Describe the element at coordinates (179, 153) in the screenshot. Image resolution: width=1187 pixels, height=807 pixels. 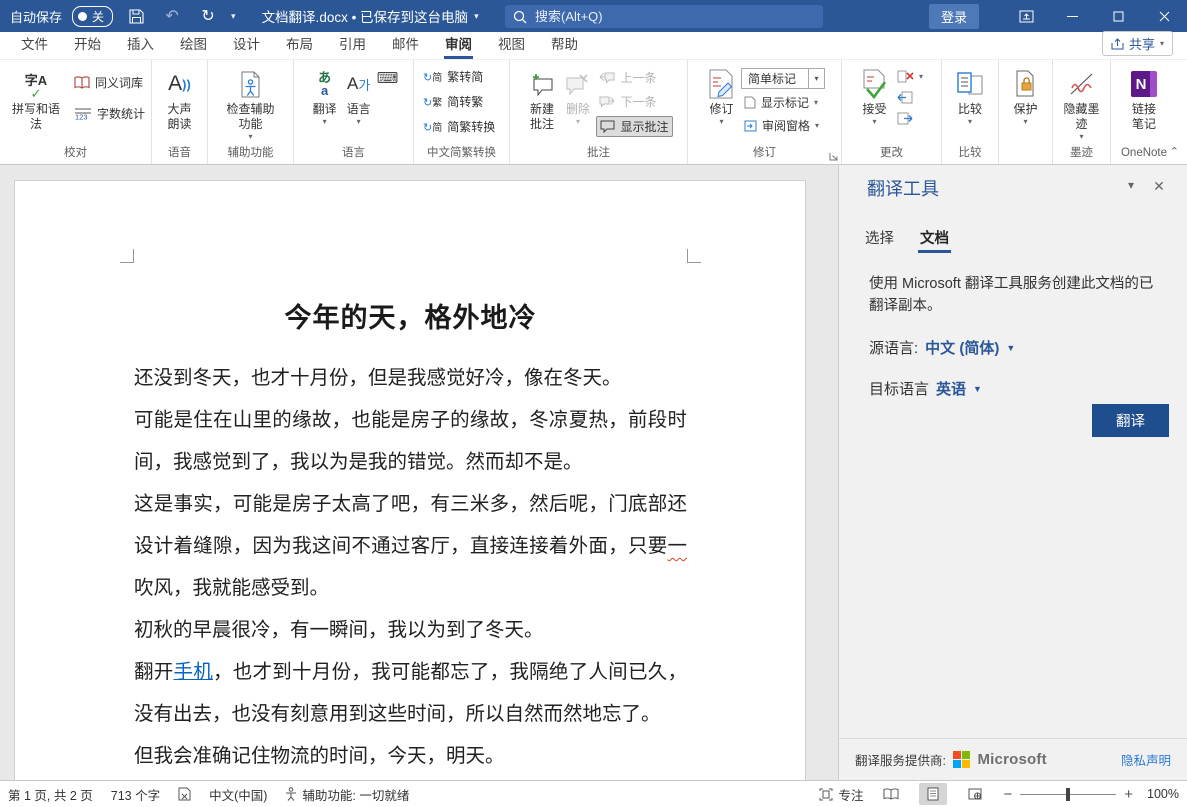
I see `group-label: 语音` at that location.